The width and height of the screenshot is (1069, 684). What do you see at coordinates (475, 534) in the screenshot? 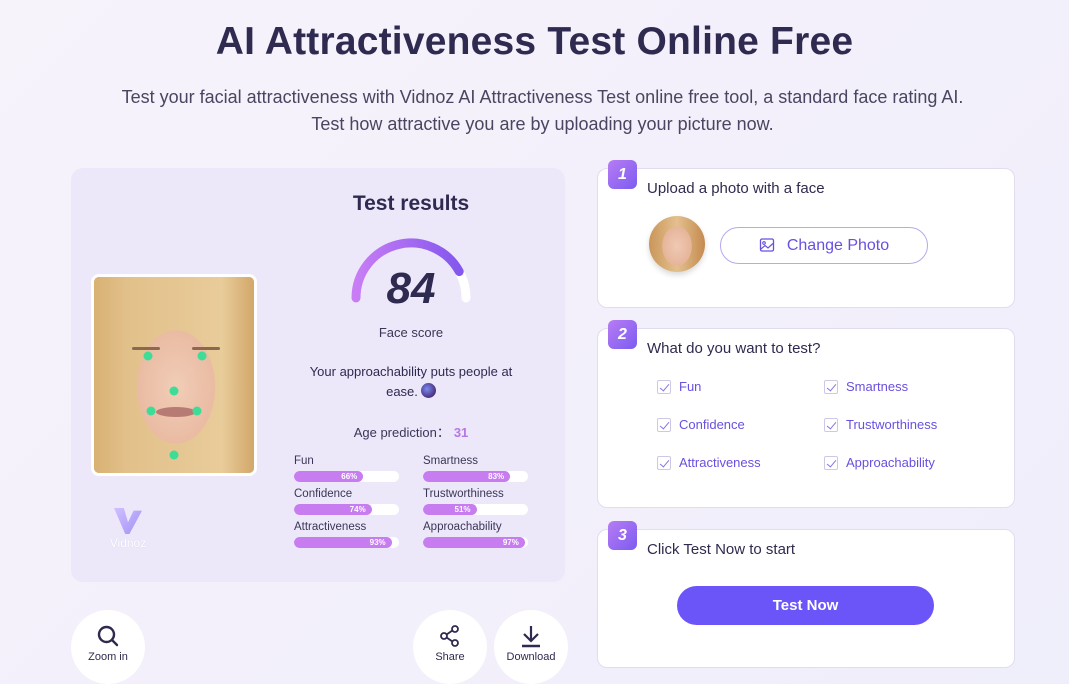
I see `metric-approachability: Approachability 97%` at bounding box center [475, 534].